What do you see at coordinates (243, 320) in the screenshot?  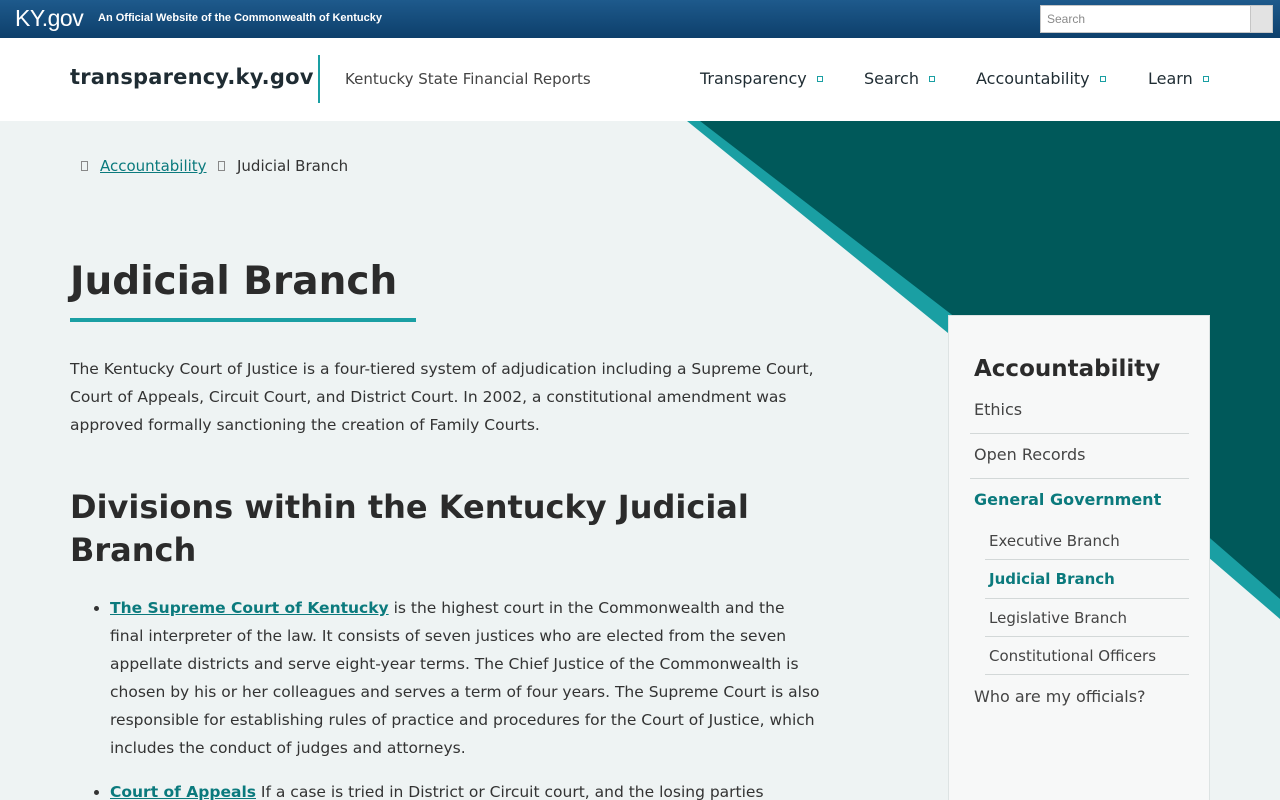 I see `title-underline` at bounding box center [243, 320].